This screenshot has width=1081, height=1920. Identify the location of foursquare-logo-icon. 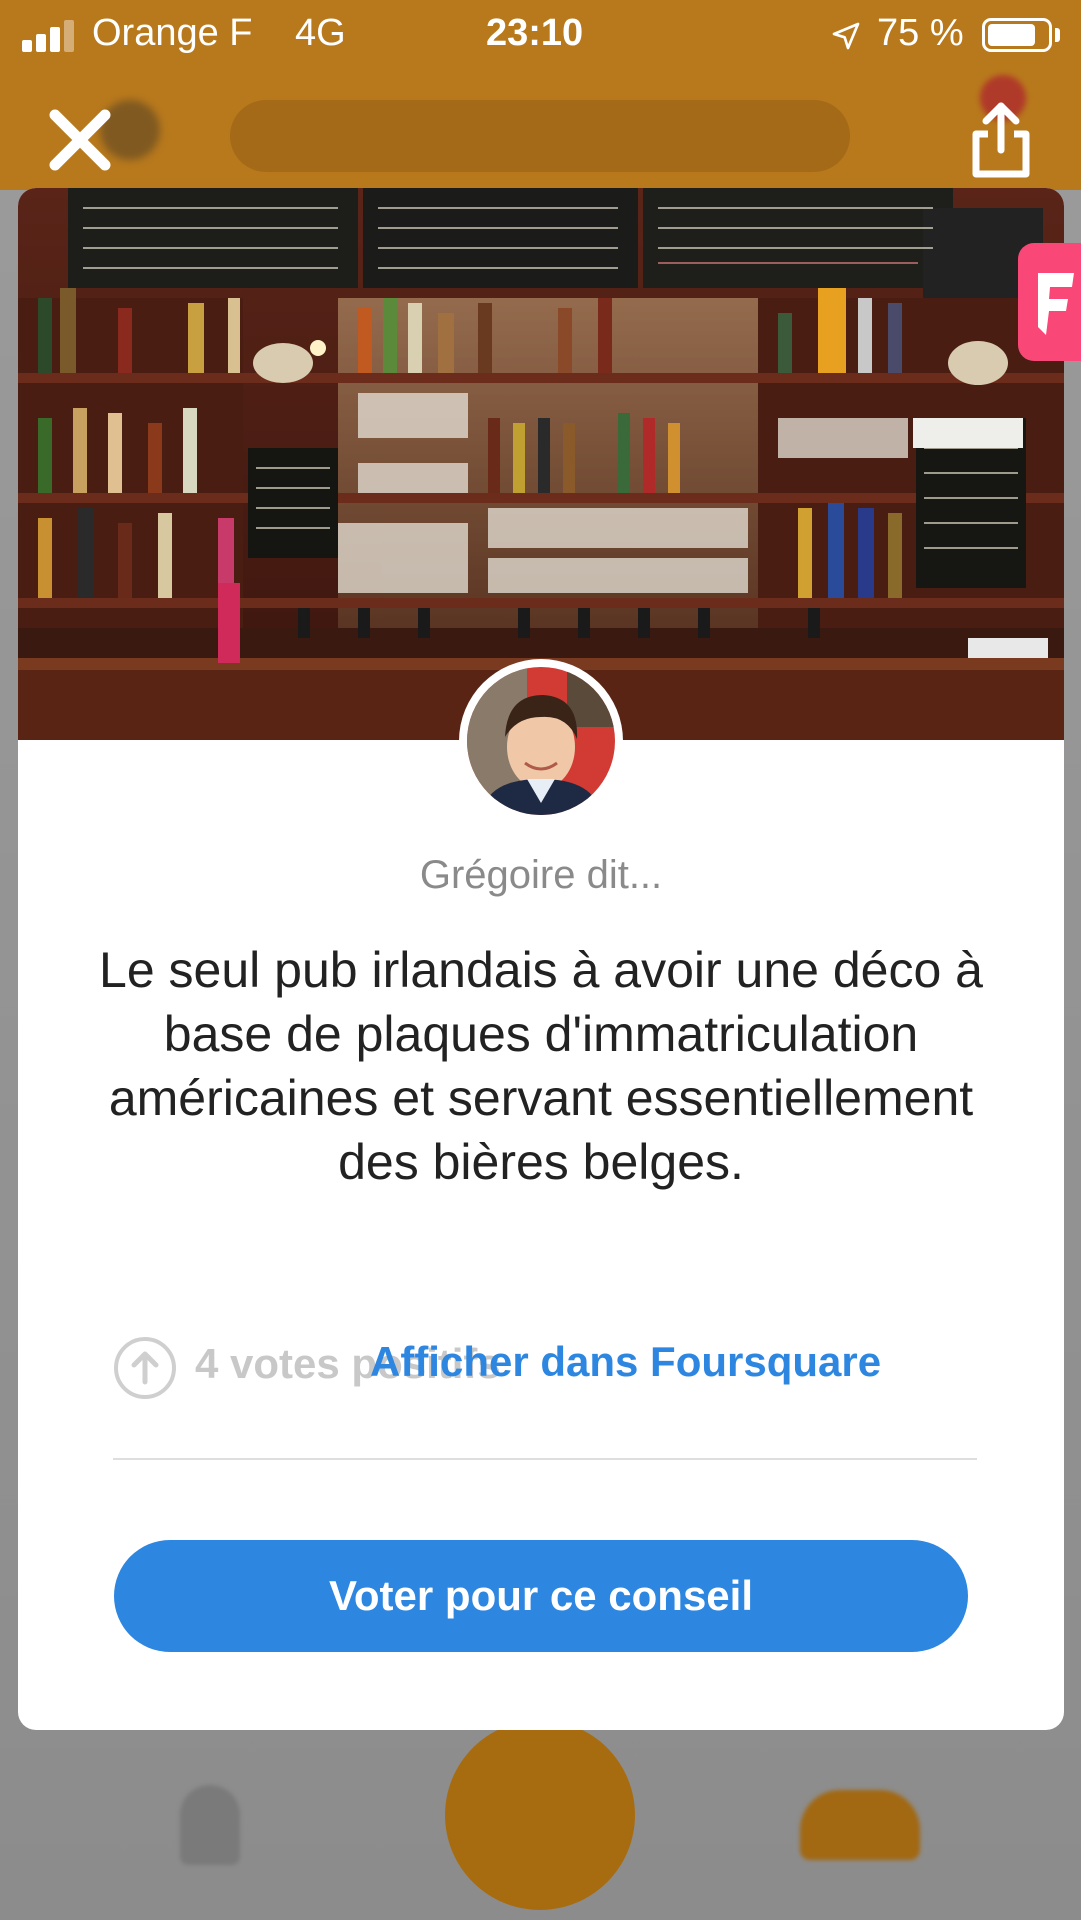
(1056, 304).